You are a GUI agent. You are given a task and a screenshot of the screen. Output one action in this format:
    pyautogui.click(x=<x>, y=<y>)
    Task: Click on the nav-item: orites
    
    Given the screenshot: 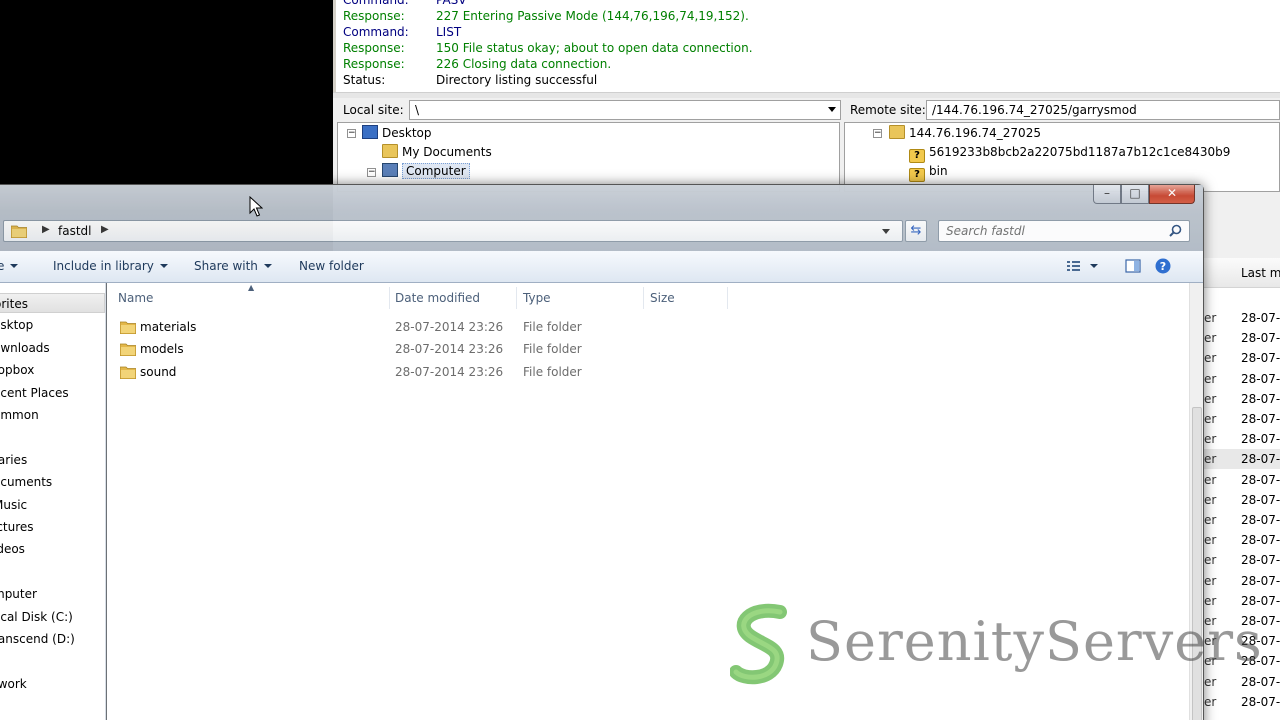 What is the action you would take?
    pyautogui.click(x=52, y=303)
    